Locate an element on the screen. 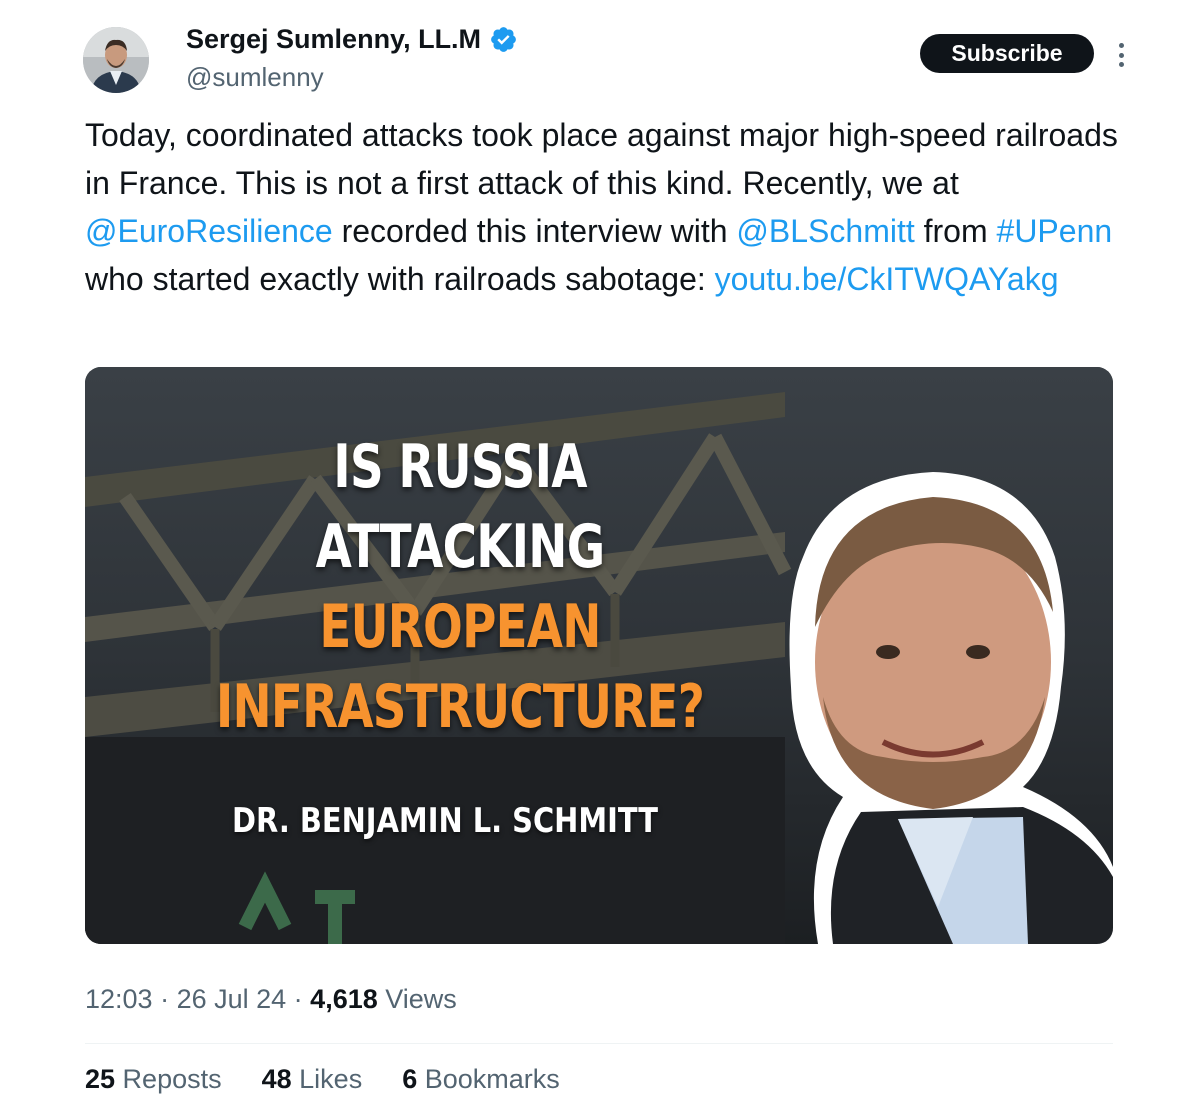 The height and width of the screenshot is (1119, 1200). guest-portrait is located at coordinates (951, 708).